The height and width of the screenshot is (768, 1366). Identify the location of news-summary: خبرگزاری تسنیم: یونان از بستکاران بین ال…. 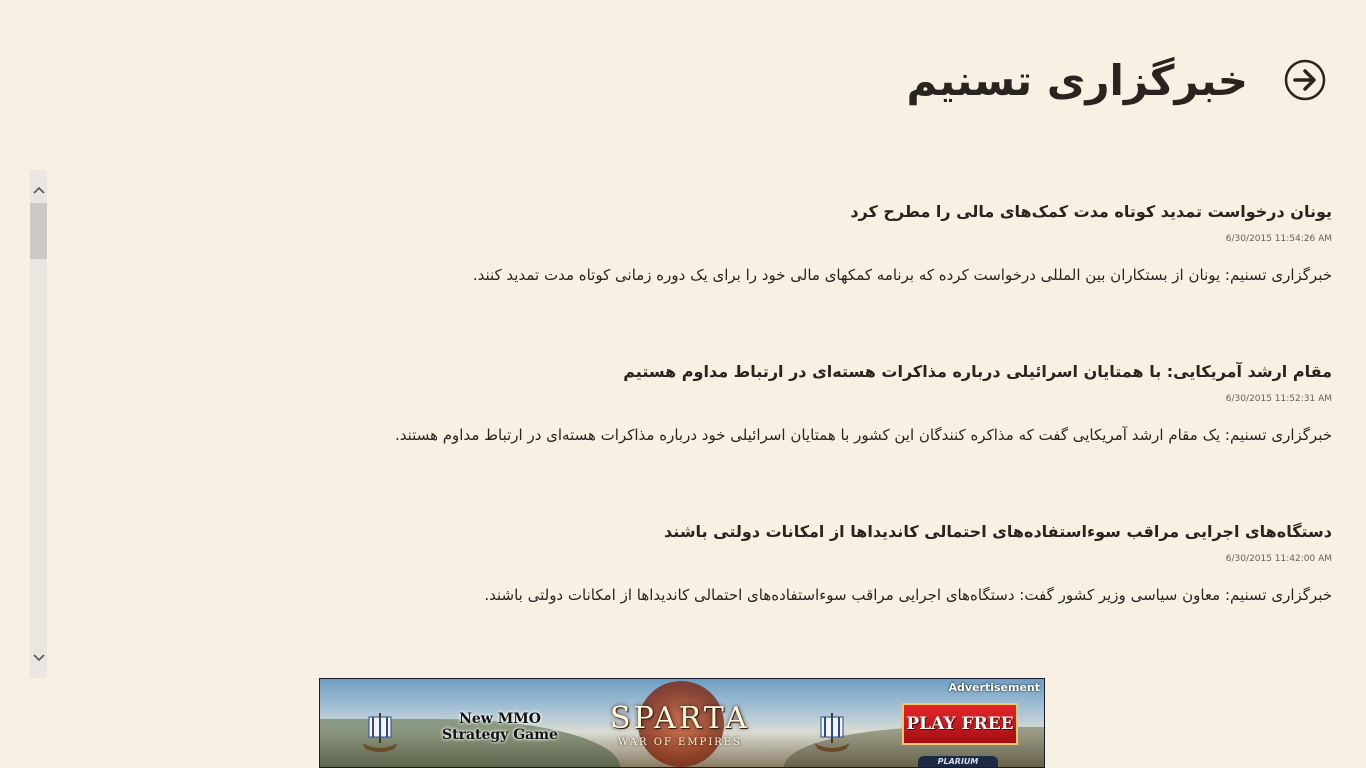
(902, 275).